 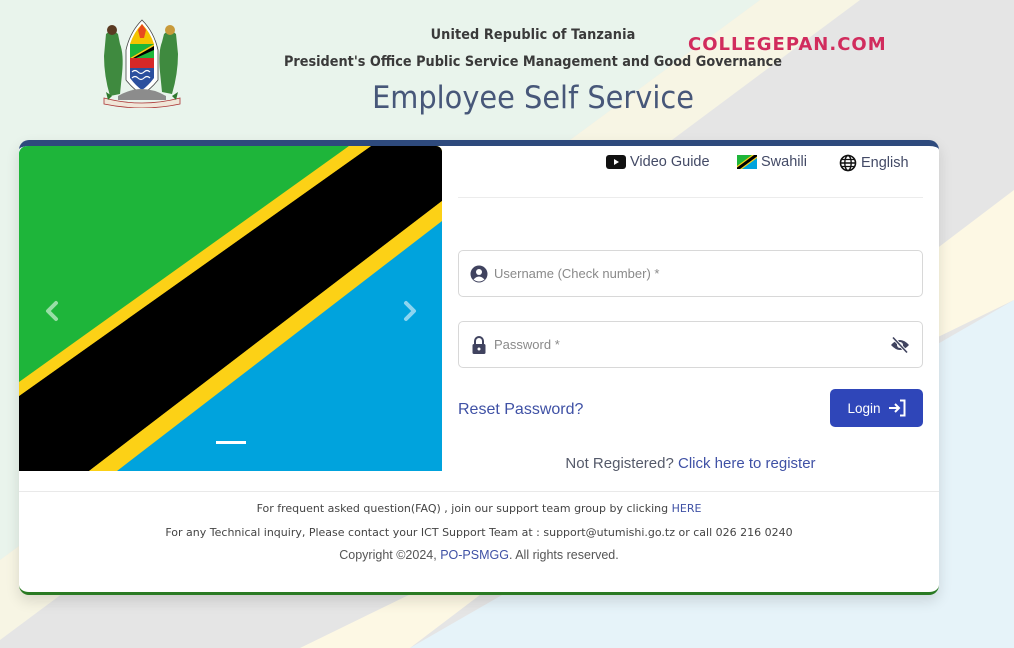 I want to click on english-label: English, so click(x=885, y=163).